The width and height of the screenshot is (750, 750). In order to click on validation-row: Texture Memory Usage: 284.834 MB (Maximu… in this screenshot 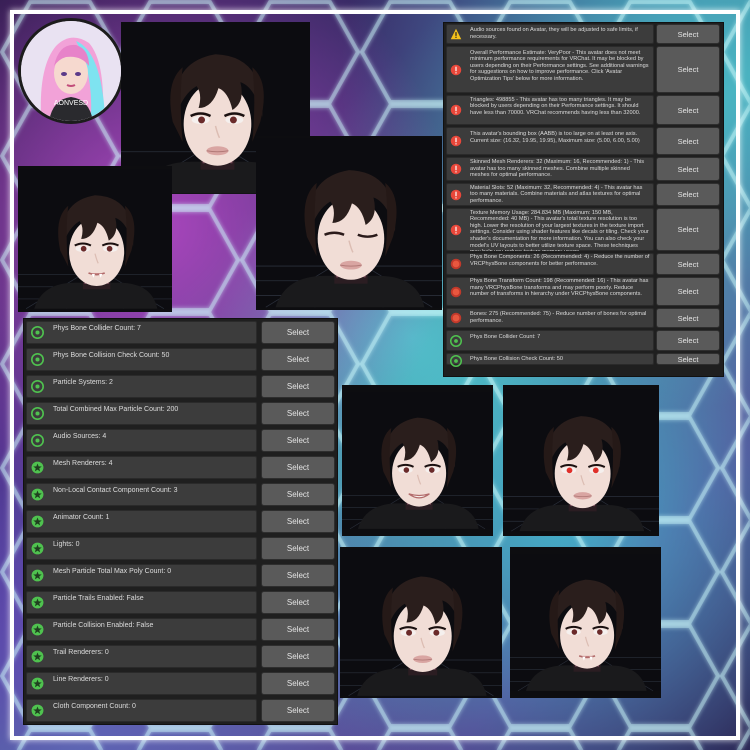, I will do `click(583, 229)`.